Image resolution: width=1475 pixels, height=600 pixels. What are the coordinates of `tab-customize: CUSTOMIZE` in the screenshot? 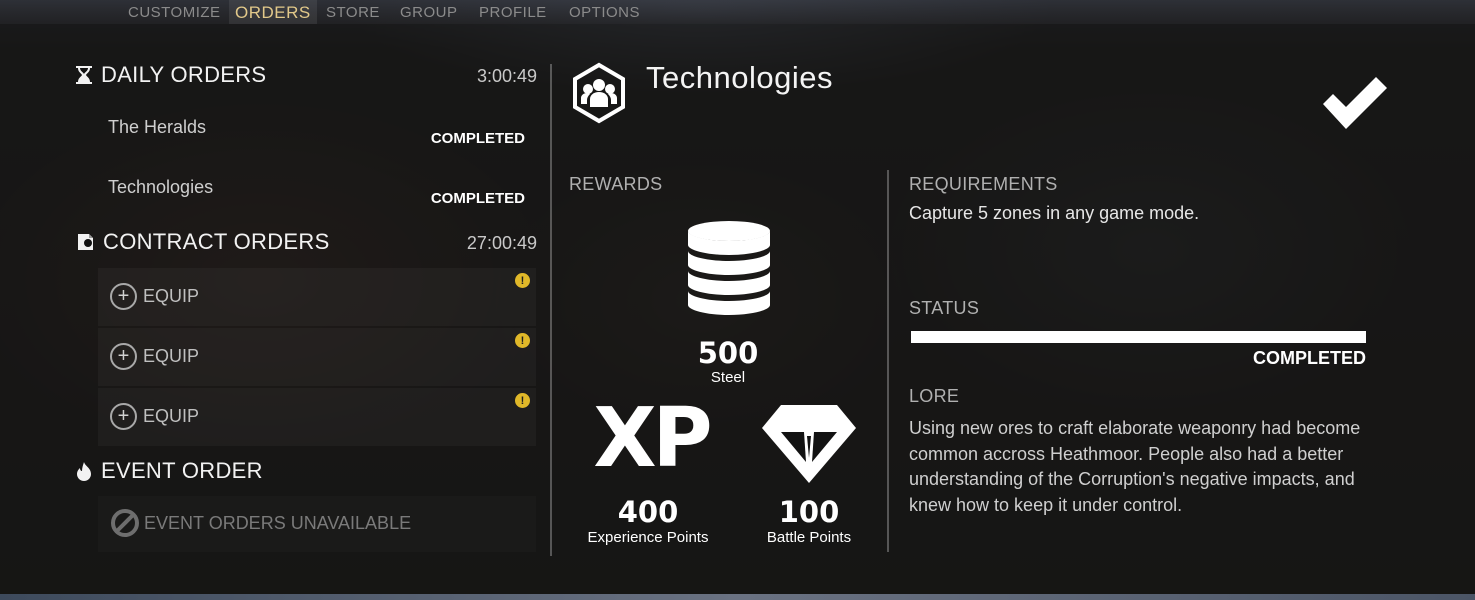 It's located at (174, 12).